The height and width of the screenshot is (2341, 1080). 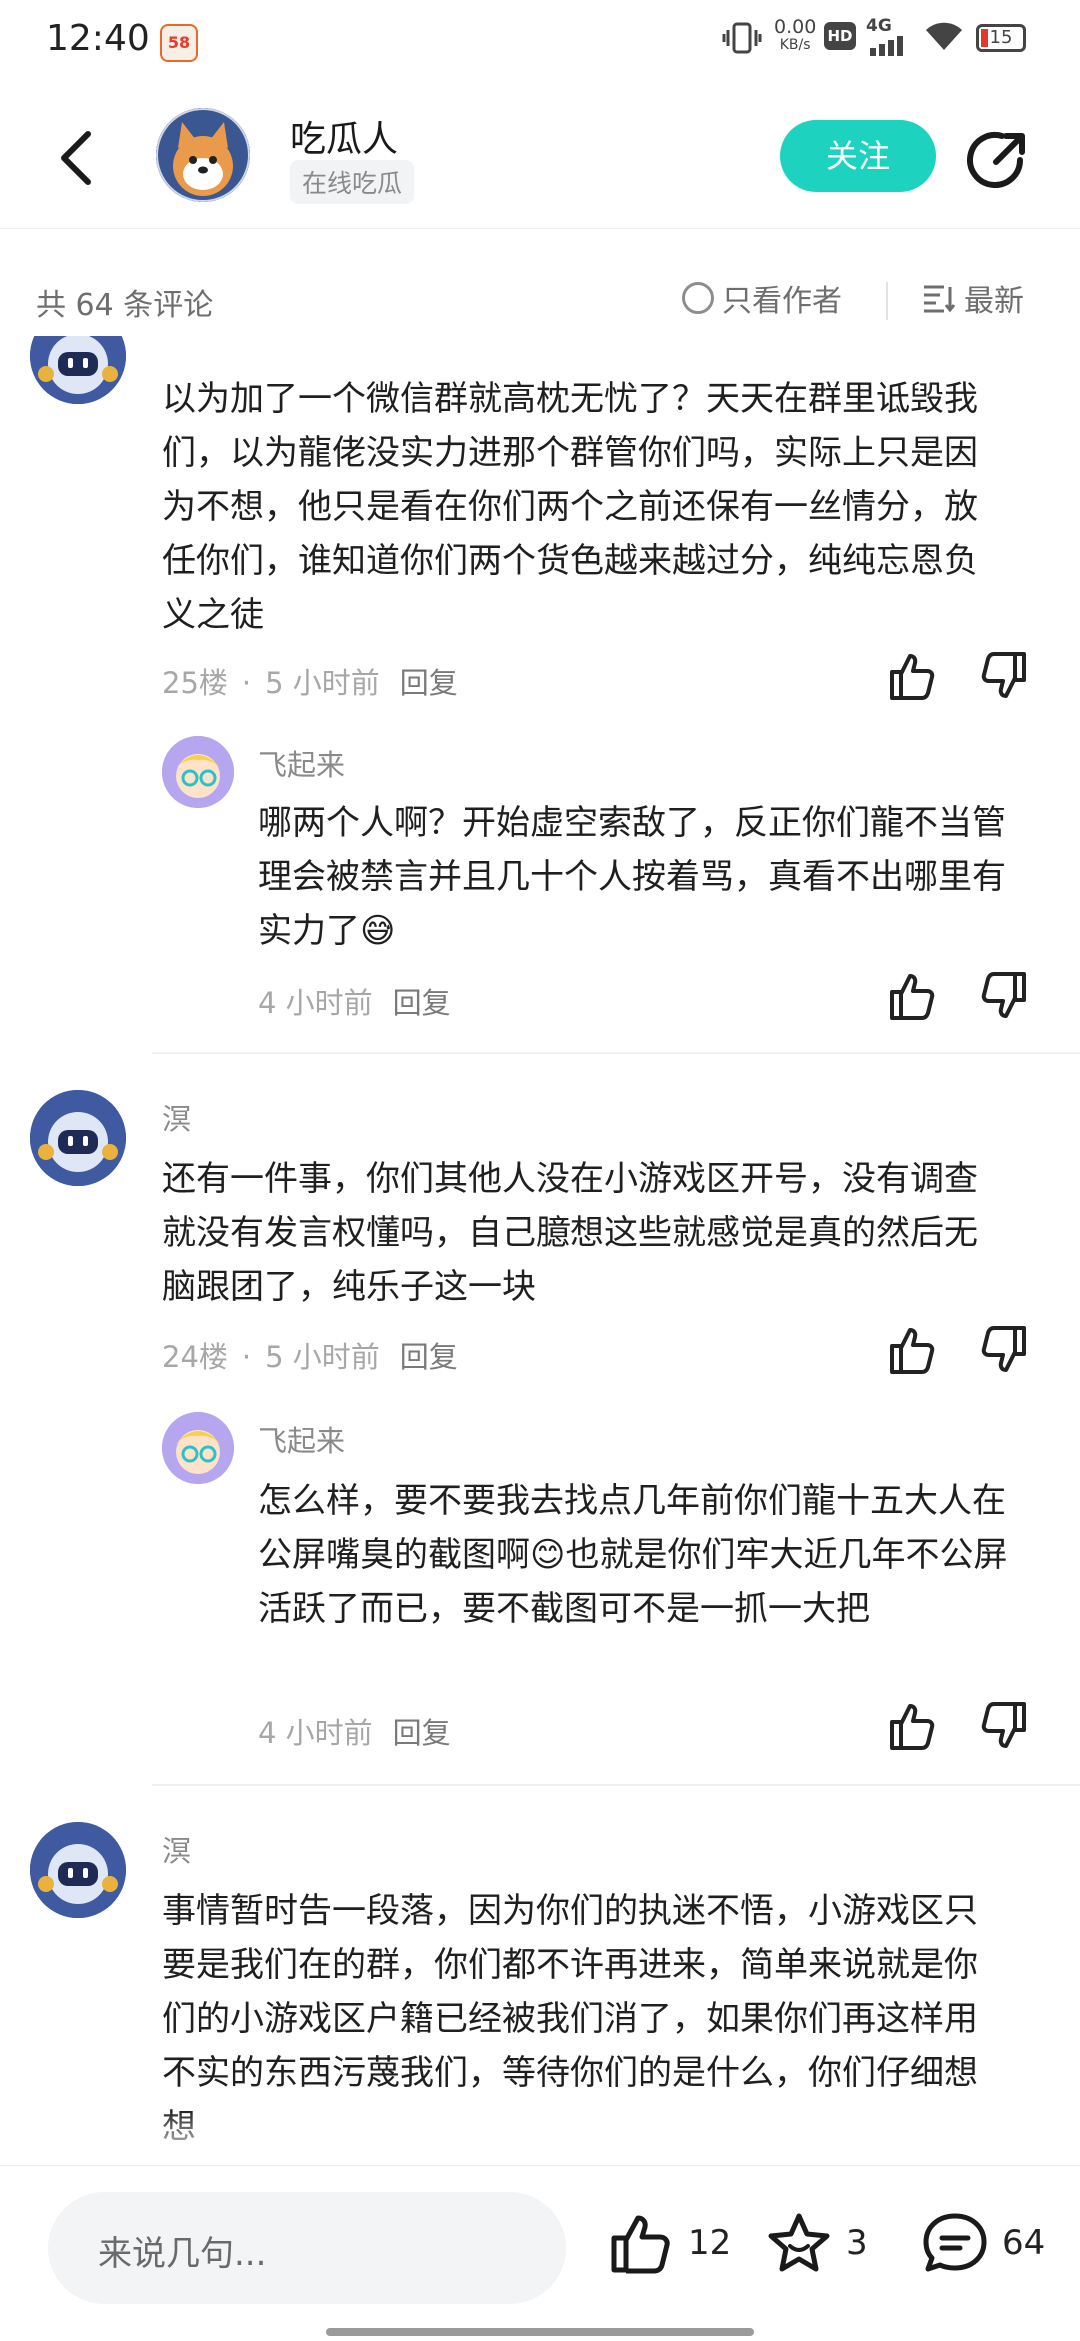 What do you see at coordinates (782, 301) in the screenshot?
I see `only-author-label: 只看作者` at bounding box center [782, 301].